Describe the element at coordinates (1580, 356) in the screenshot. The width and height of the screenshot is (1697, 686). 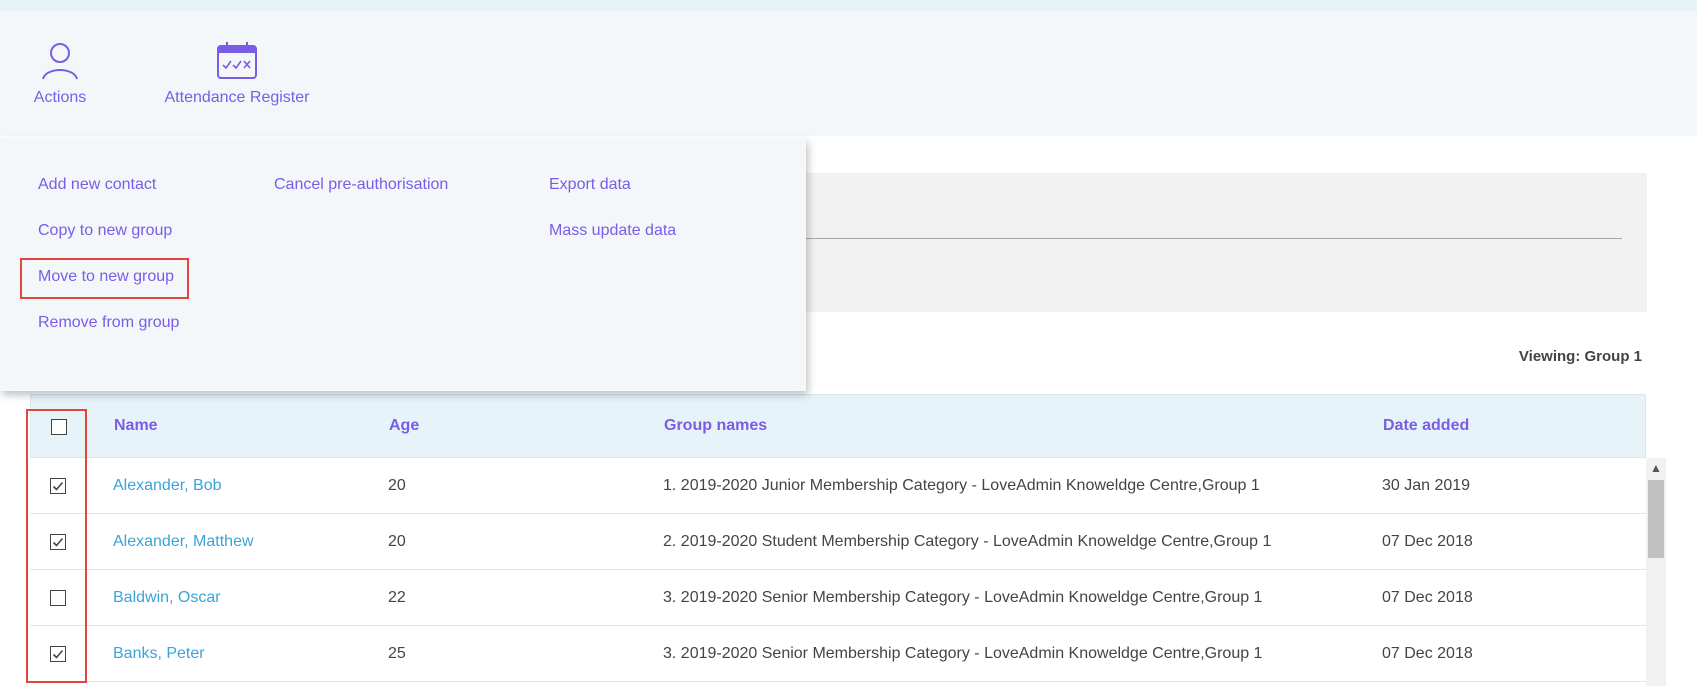
I see `viewing-label: Viewing: Group 1` at that location.